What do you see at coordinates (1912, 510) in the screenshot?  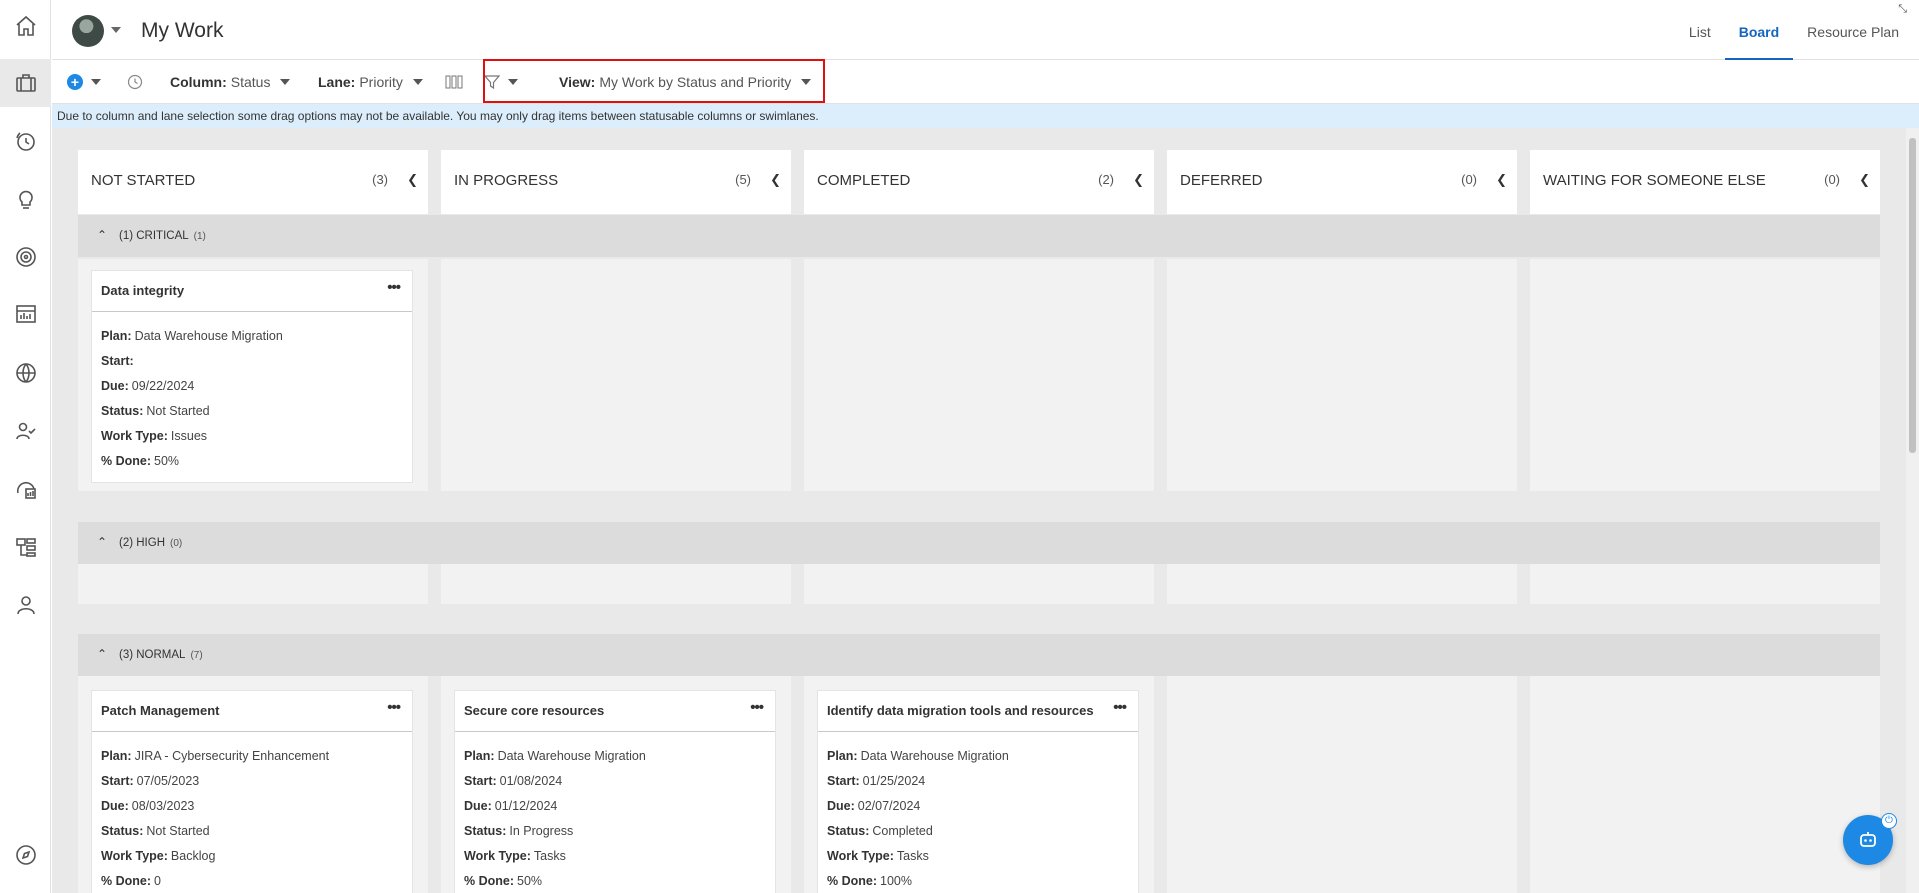 I see `vertical-scrollbar` at bounding box center [1912, 510].